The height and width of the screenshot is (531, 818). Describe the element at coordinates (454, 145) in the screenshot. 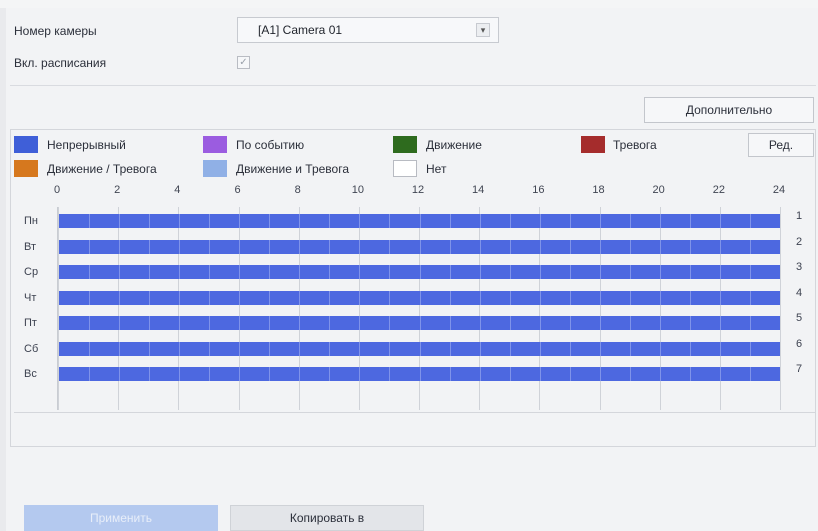

I see `legend-label: Движение` at that location.